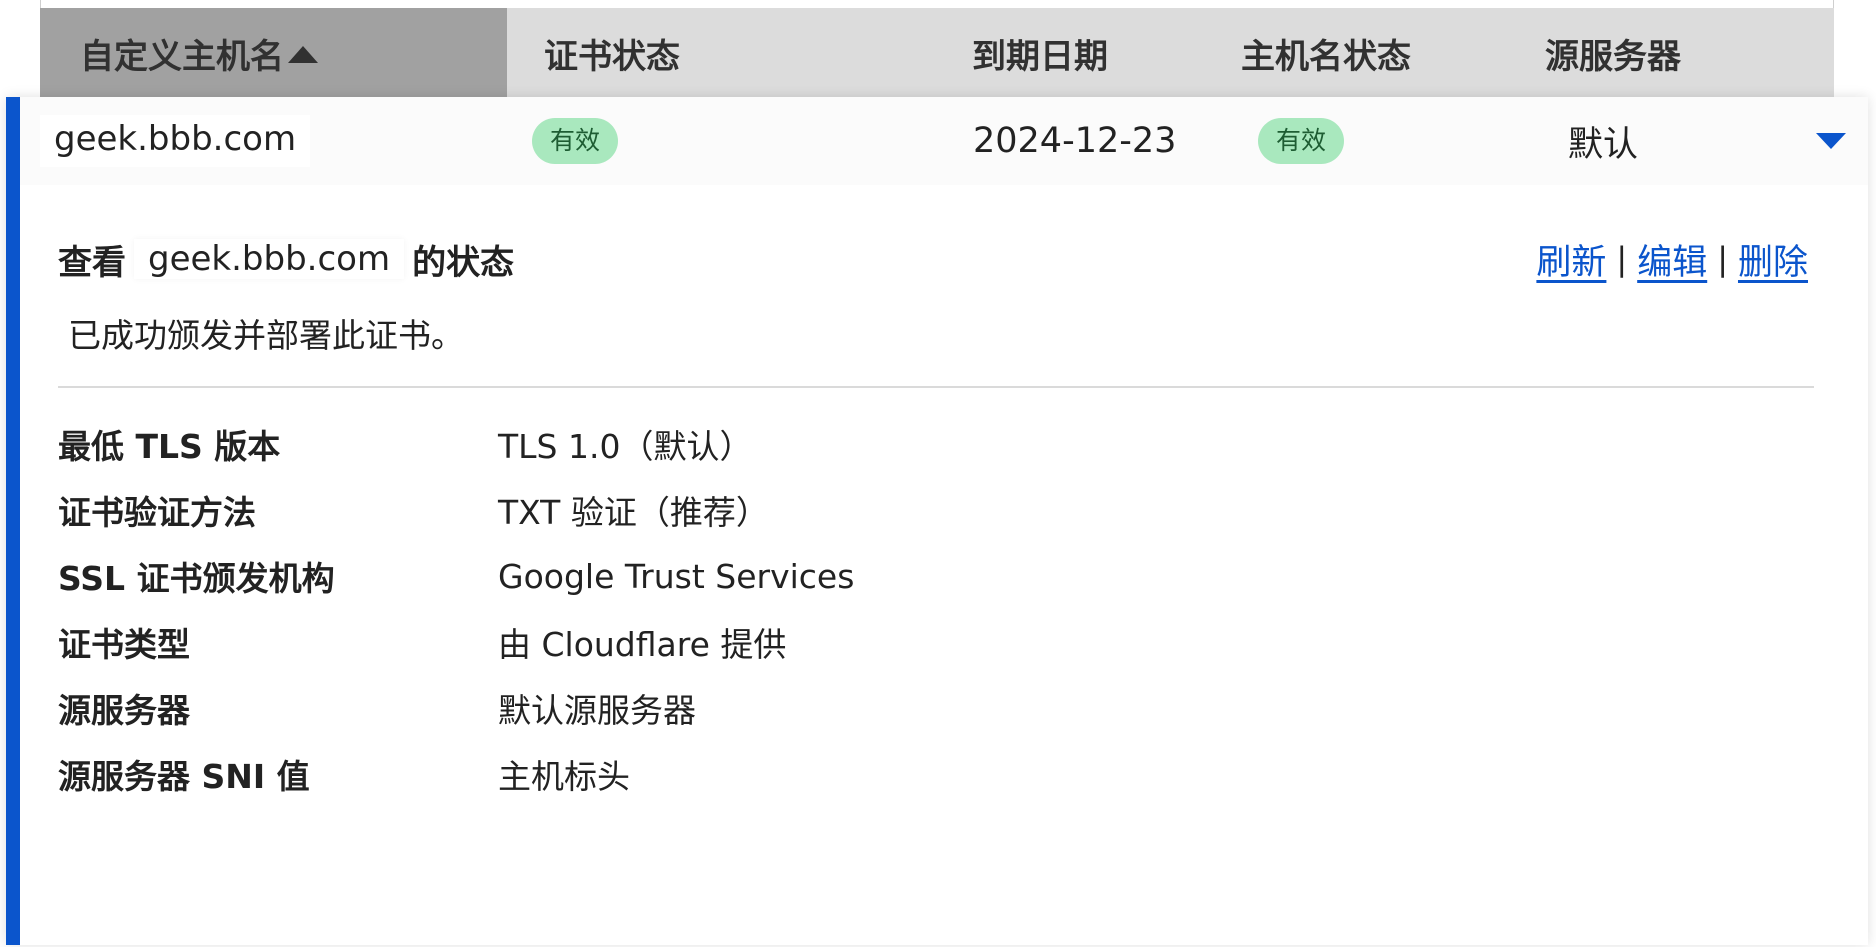 The image size is (1876, 947). I want to click on selection-accent-bar, so click(13, 521).